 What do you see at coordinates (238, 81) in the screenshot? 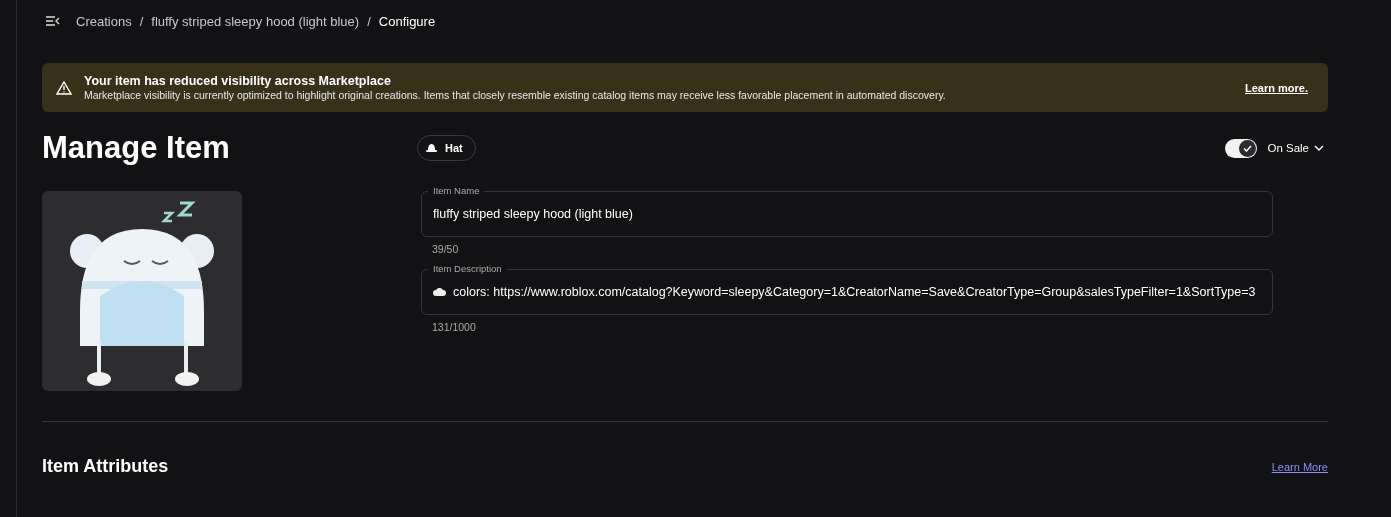
I see `banner-title: Your item has reduced visibility across Marketplace` at bounding box center [238, 81].